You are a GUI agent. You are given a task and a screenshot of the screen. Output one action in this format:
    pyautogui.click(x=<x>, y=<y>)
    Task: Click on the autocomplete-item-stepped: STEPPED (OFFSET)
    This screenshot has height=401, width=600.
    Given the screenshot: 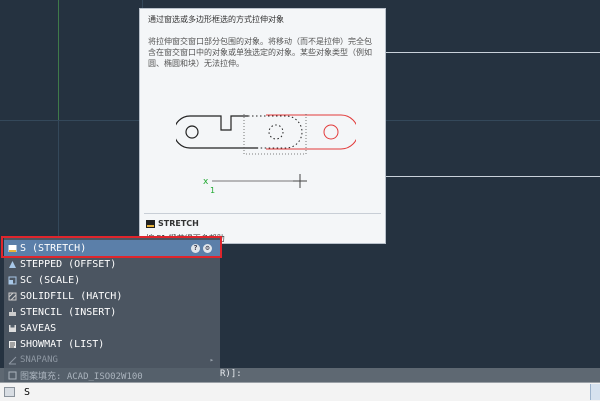 What is the action you would take?
    pyautogui.click(x=112, y=264)
    